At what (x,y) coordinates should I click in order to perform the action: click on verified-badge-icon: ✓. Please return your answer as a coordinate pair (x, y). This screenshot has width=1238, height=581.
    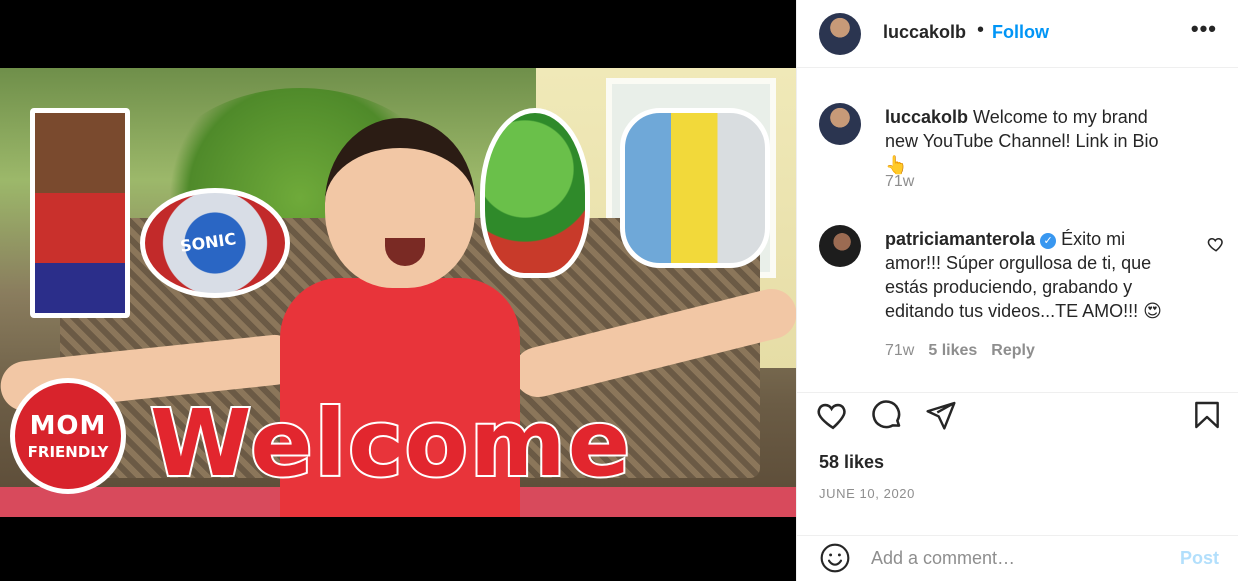
    Looking at the image, I should click on (1048, 241).